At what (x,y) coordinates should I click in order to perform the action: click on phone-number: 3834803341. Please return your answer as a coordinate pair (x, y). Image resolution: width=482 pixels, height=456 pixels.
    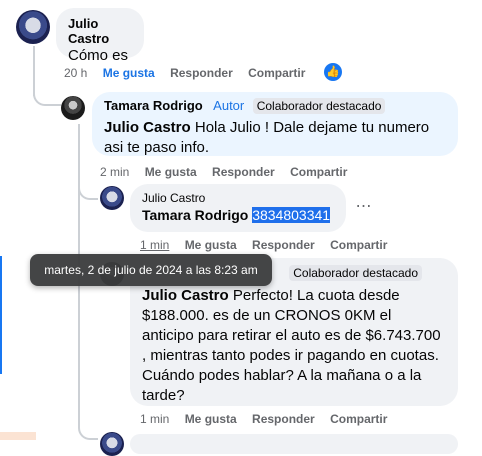
    Looking at the image, I should click on (291, 215).